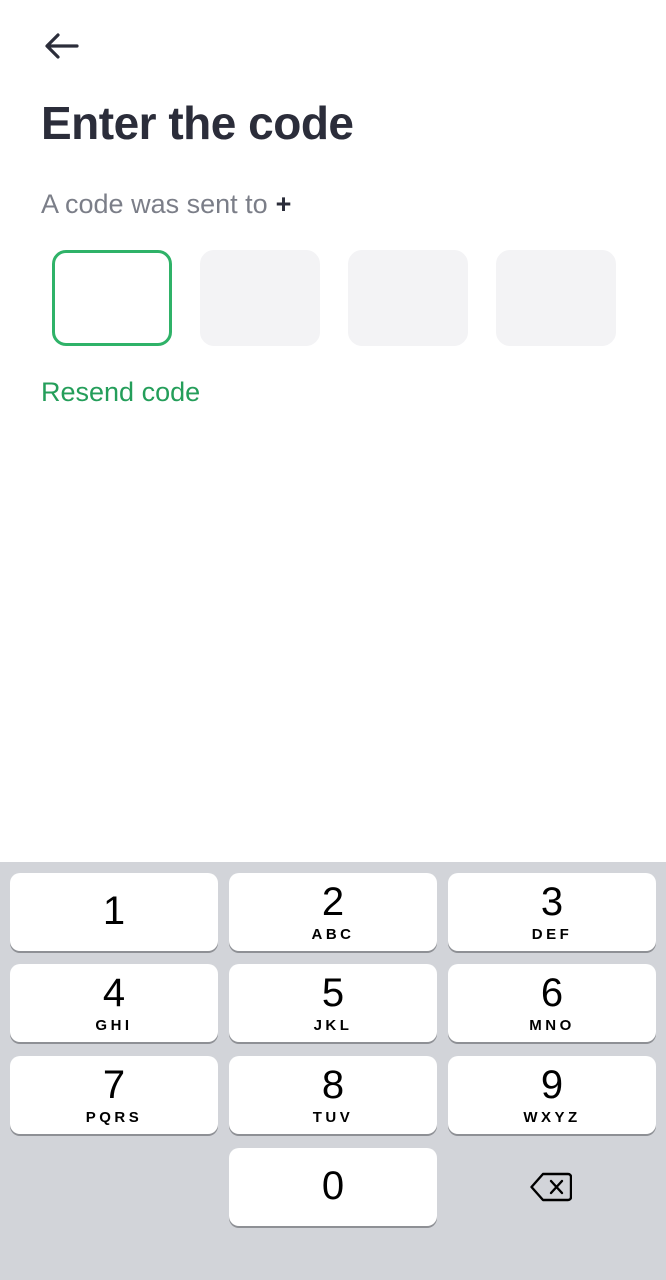  I want to click on key-9: 9 WXYZ, so click(552, 1095).